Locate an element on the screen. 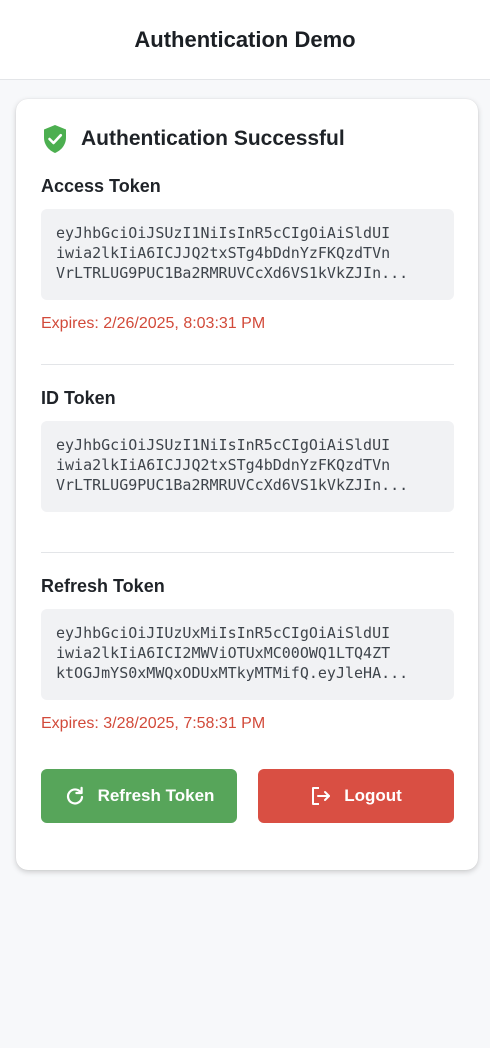 The width and height of the screenshot is (490, 1048). refresh-token-button: Refresh Token is located at coordinates (139, 796).